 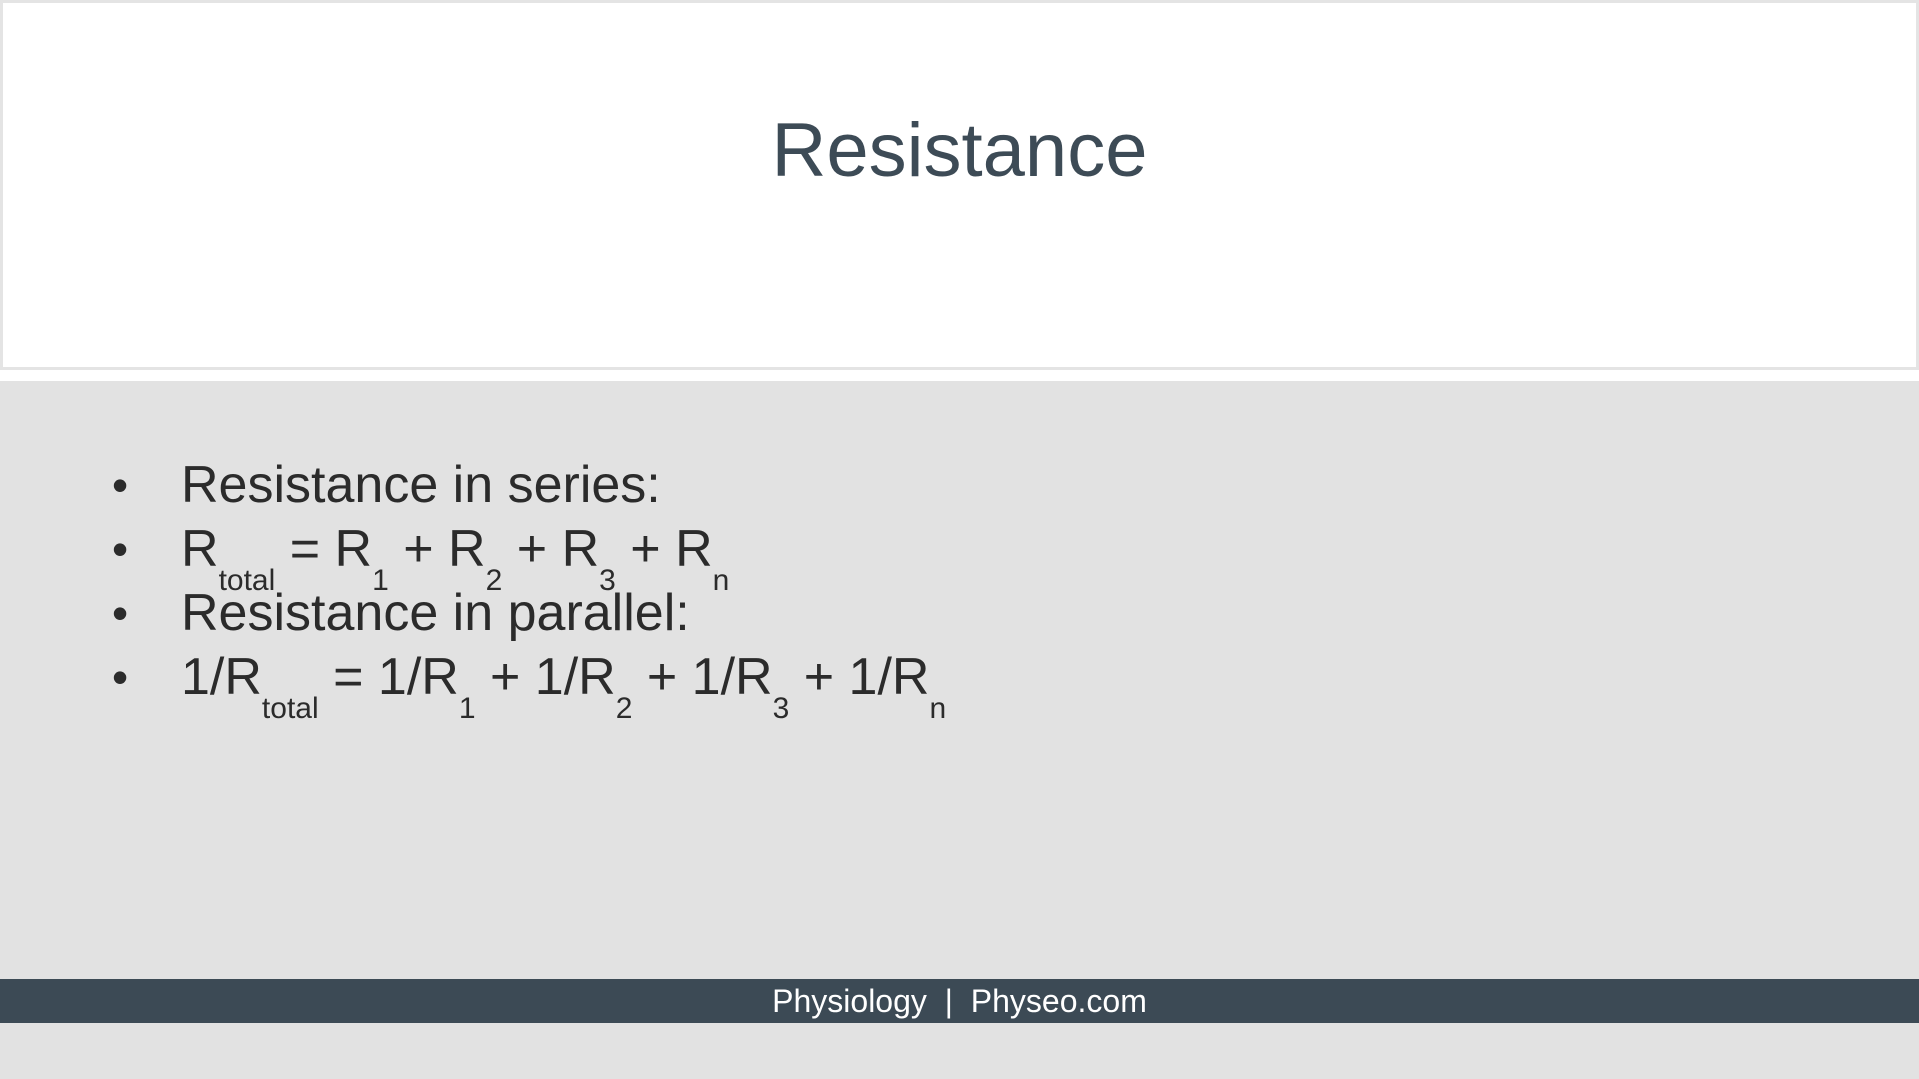 I want to click on bullet-item: • Resistance in parallel:, so click(x=529, y=613).